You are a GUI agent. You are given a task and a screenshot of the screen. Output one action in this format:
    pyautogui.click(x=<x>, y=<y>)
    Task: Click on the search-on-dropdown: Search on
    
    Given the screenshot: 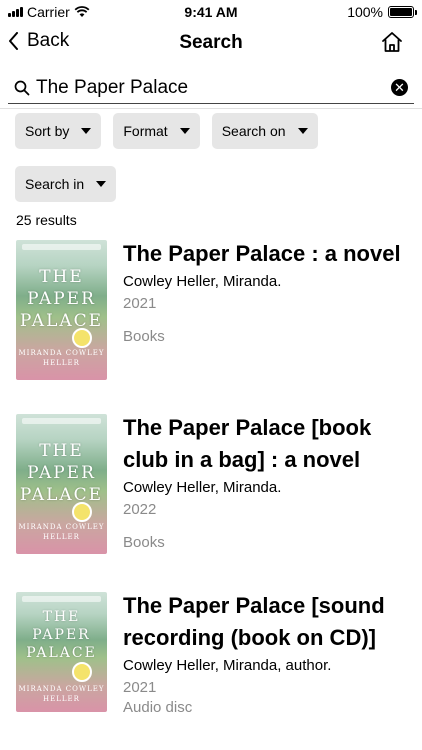 What is the action you would take?
    pyautogui.click(x=264, y=131)
    